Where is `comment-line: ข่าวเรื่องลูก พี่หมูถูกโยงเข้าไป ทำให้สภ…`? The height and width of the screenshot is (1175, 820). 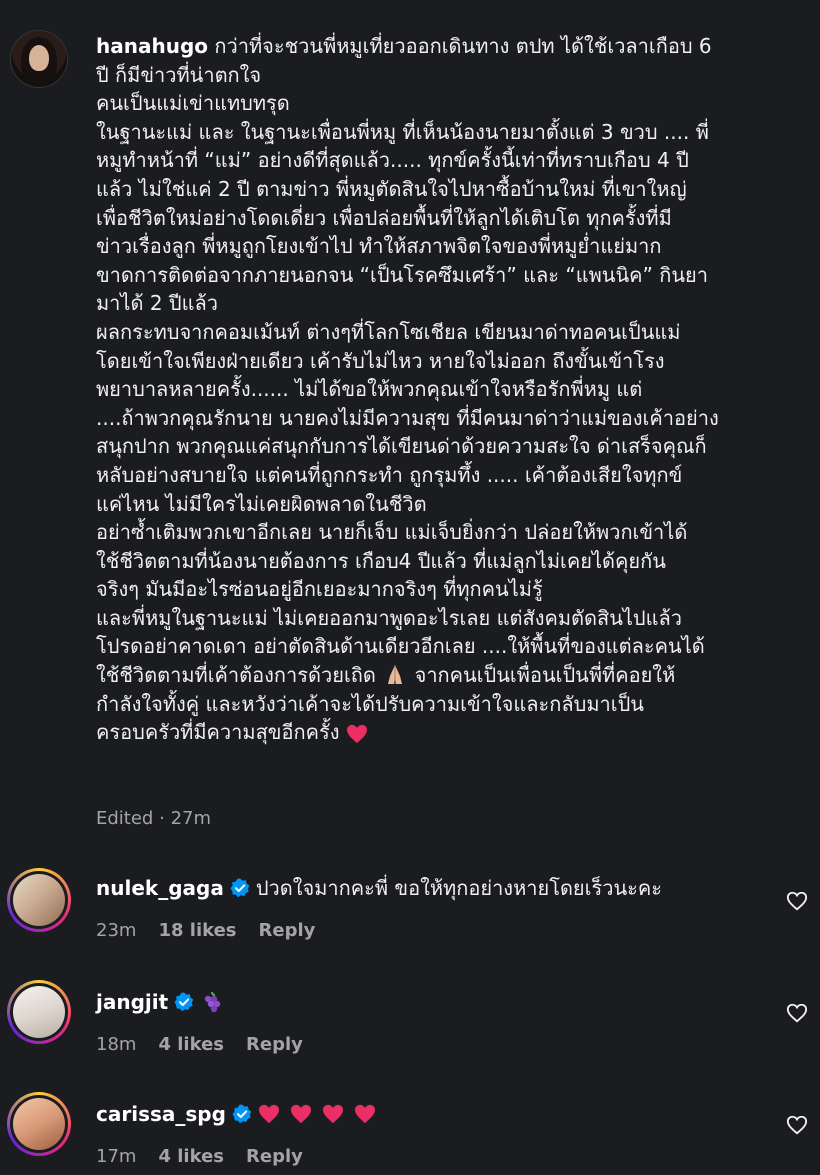
comment-line: ข่าวเรื่องลูก พี่หมูถูกโยงเข้าไป ทำให้สภ… is located at coordinates (379, 246).